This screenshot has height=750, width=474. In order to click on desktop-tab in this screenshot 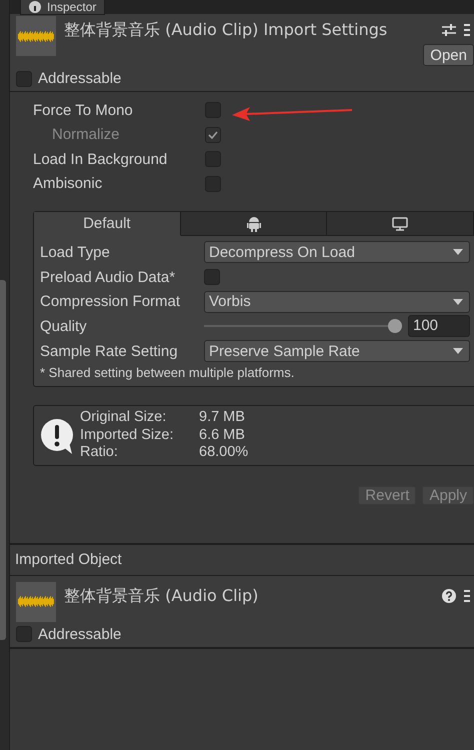, I will do `click(400, 224)`.